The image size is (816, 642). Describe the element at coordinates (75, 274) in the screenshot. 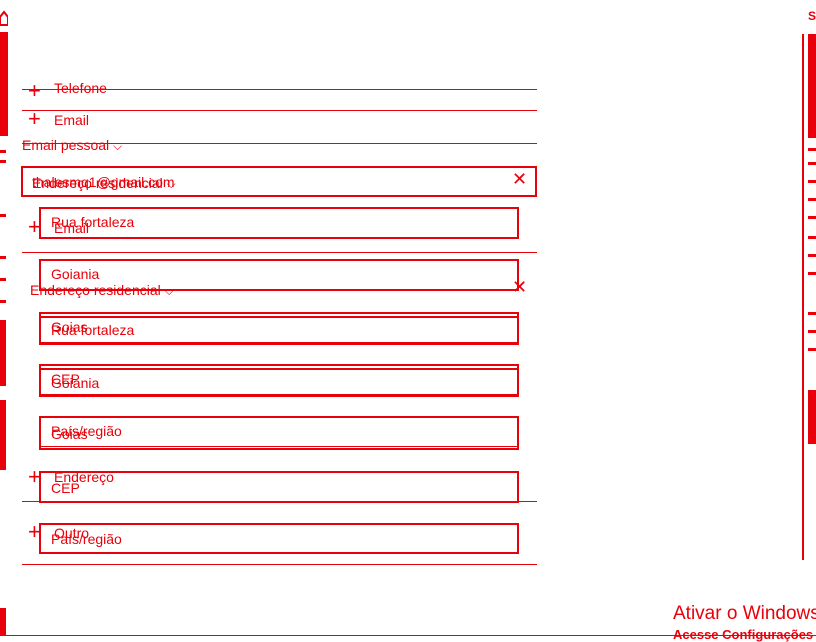

I see `city-field-value: Goiania` at that location.